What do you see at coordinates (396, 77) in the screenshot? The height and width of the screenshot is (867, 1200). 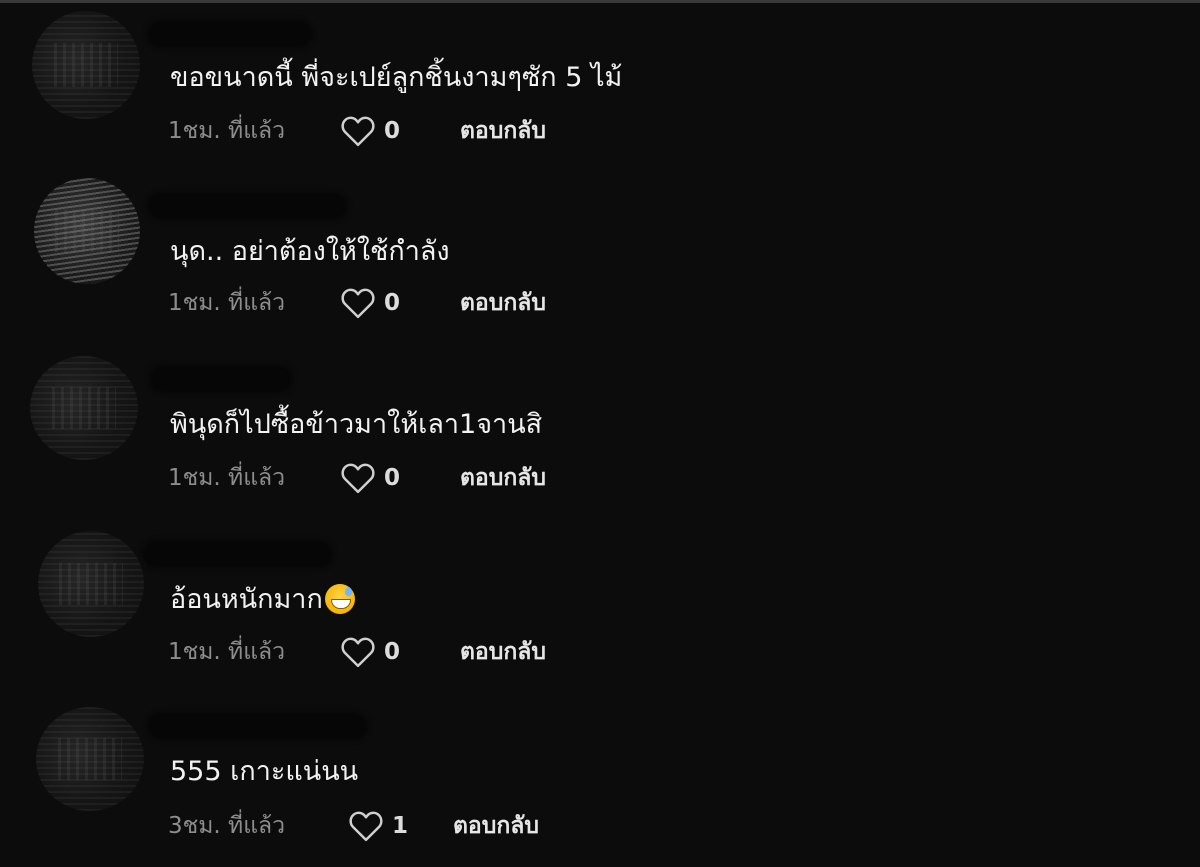 I see `comment-text: ขอขนาดนี้ พี่จะเปย์ลูกชิ้นงามๆซัก 5 ไม้` at bounding box center [396, 77].